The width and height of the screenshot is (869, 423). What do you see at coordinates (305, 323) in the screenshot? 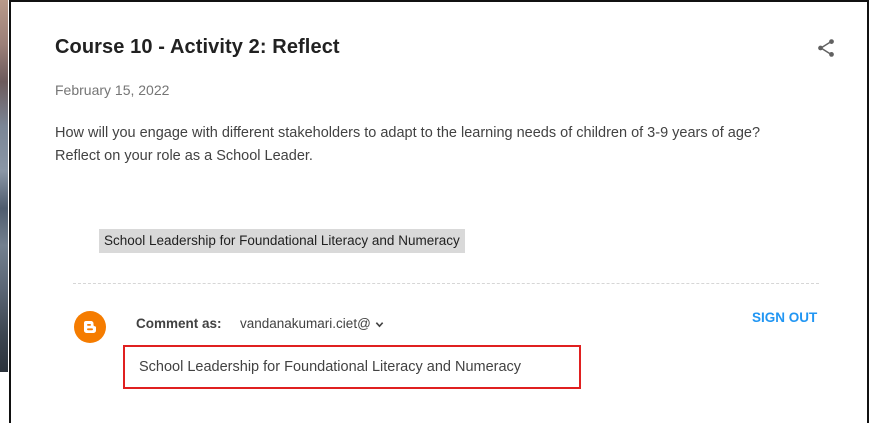
I see `account-name: vandanakumari.ciet@` at bounding box center [305, 323].